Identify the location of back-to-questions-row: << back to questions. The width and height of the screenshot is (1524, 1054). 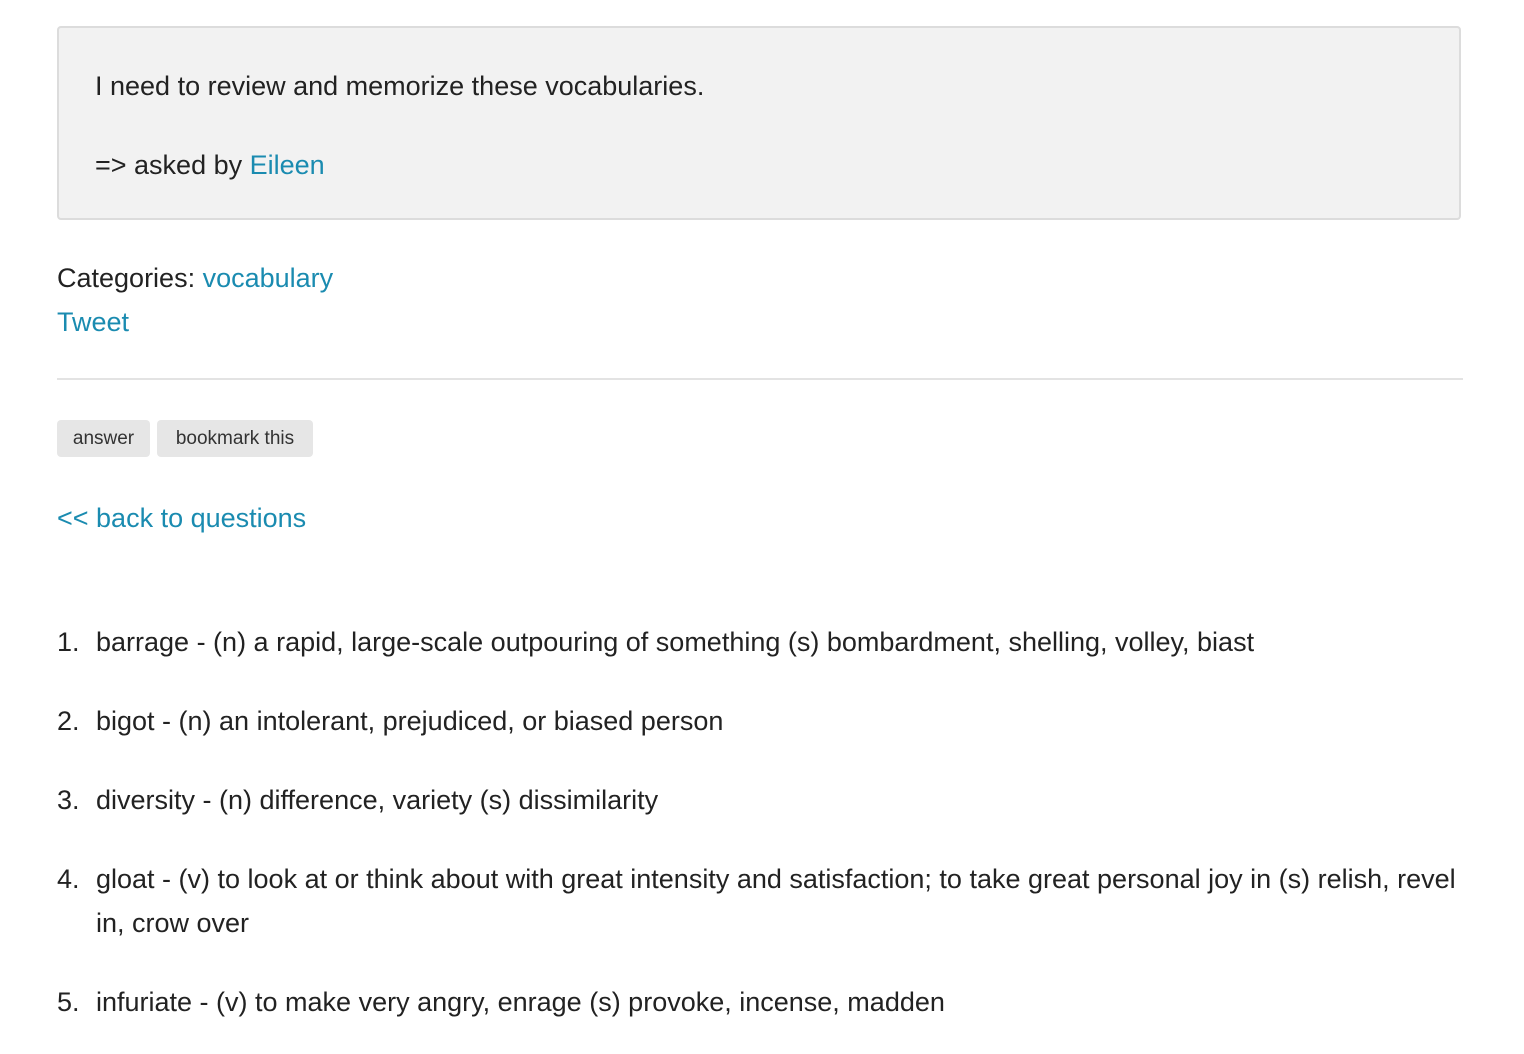
(181, 518).